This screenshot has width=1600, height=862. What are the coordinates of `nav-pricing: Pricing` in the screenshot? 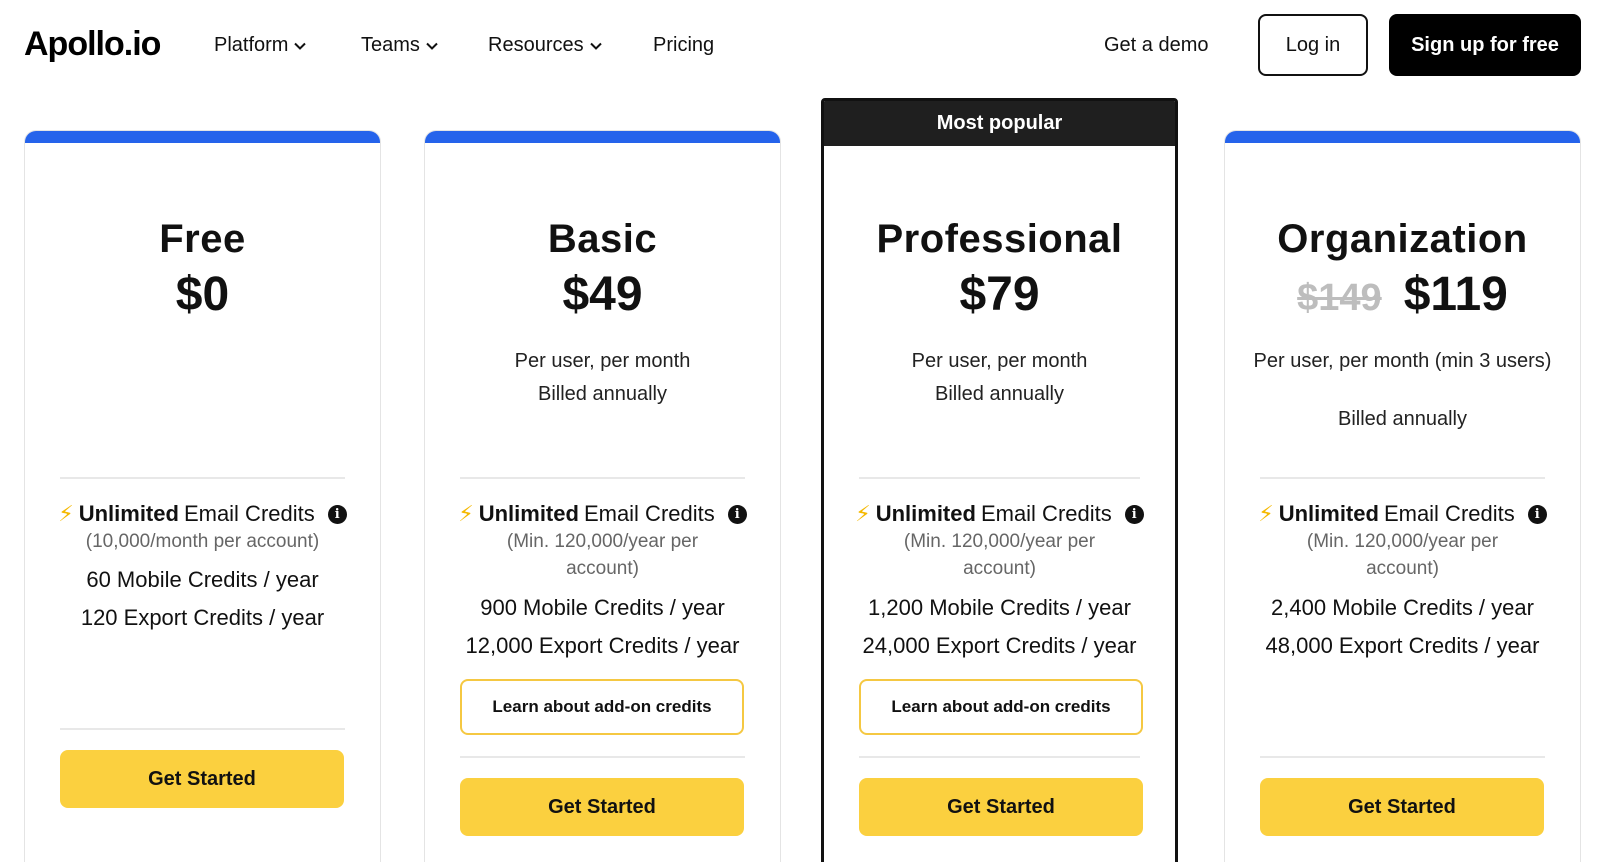 It's located at (683, 45).